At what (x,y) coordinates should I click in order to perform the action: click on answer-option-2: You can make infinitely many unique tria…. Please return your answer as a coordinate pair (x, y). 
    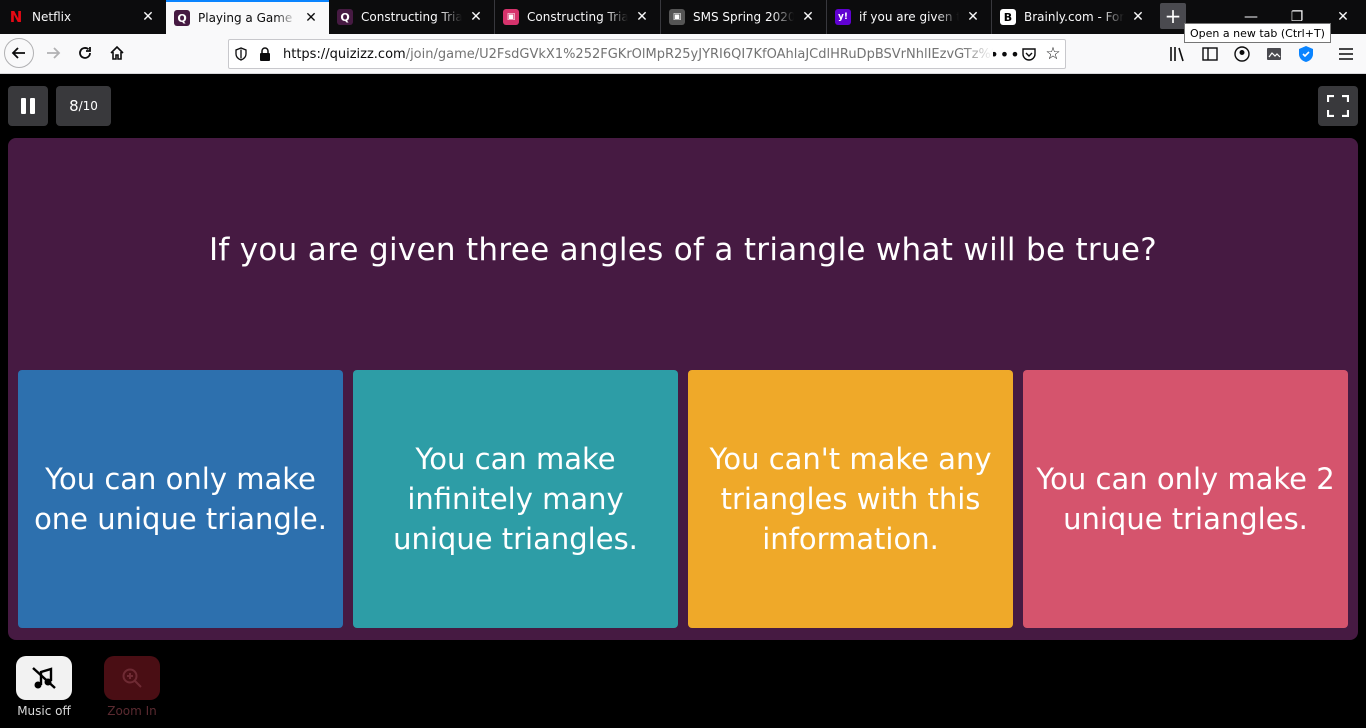
    Looking at the image, I should click on (515, 499).